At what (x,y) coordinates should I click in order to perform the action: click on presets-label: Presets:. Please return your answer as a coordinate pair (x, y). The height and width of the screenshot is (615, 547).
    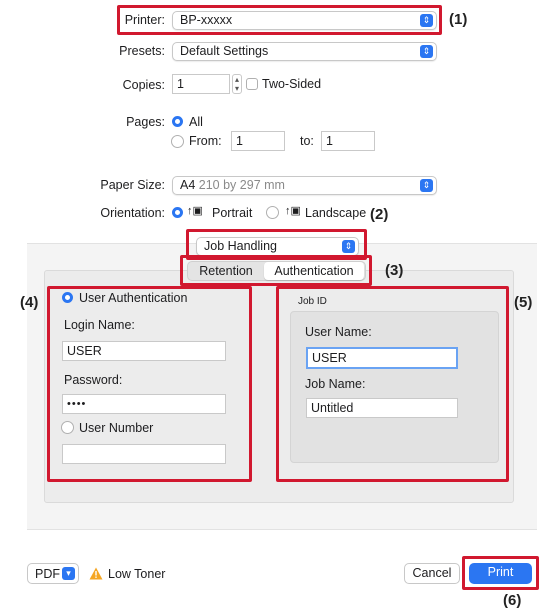
    Looking at the image, I should click on (142, 51).